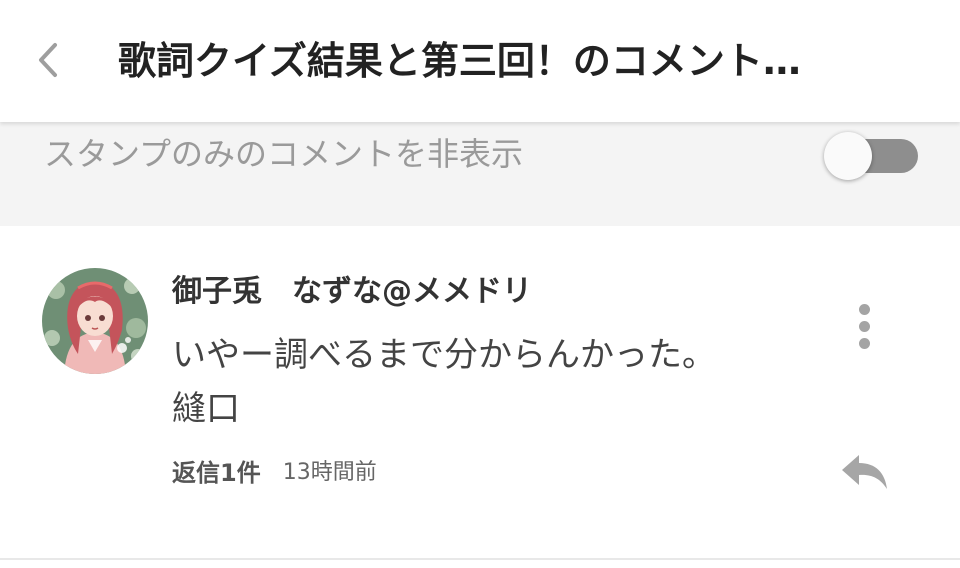 This screenshot has height=568, width=960. I want to click on avatar, so click(95, 321).